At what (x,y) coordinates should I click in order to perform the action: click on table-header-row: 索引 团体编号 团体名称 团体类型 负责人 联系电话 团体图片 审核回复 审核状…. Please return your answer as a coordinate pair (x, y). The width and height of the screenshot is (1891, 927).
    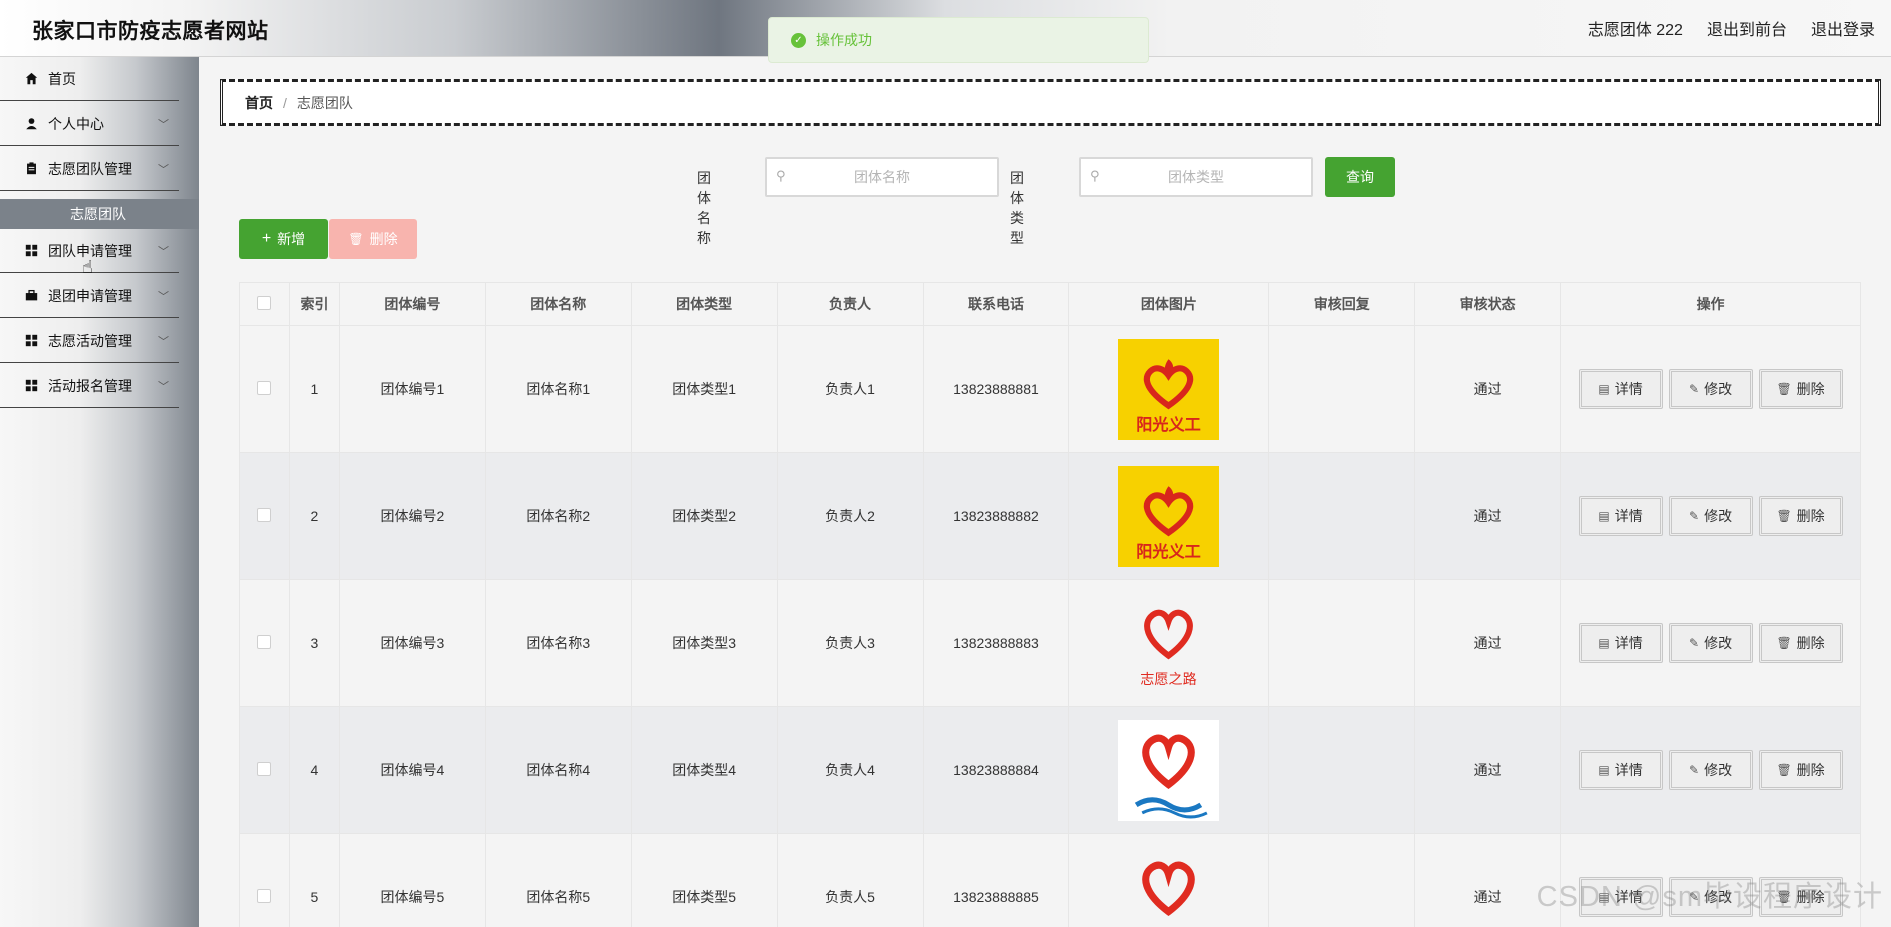
    Looking at the image, I should click on (1050, 304).